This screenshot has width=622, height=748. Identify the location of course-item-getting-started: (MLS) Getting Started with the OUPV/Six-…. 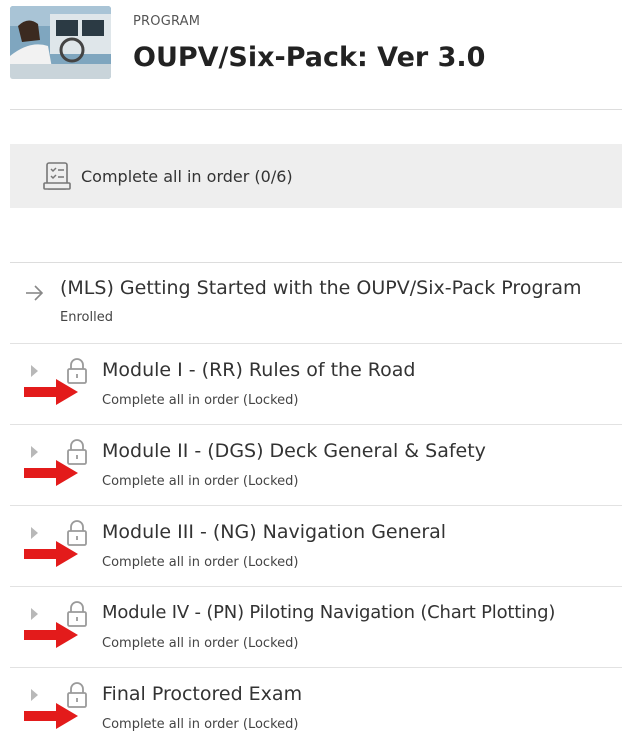
(316, 303).